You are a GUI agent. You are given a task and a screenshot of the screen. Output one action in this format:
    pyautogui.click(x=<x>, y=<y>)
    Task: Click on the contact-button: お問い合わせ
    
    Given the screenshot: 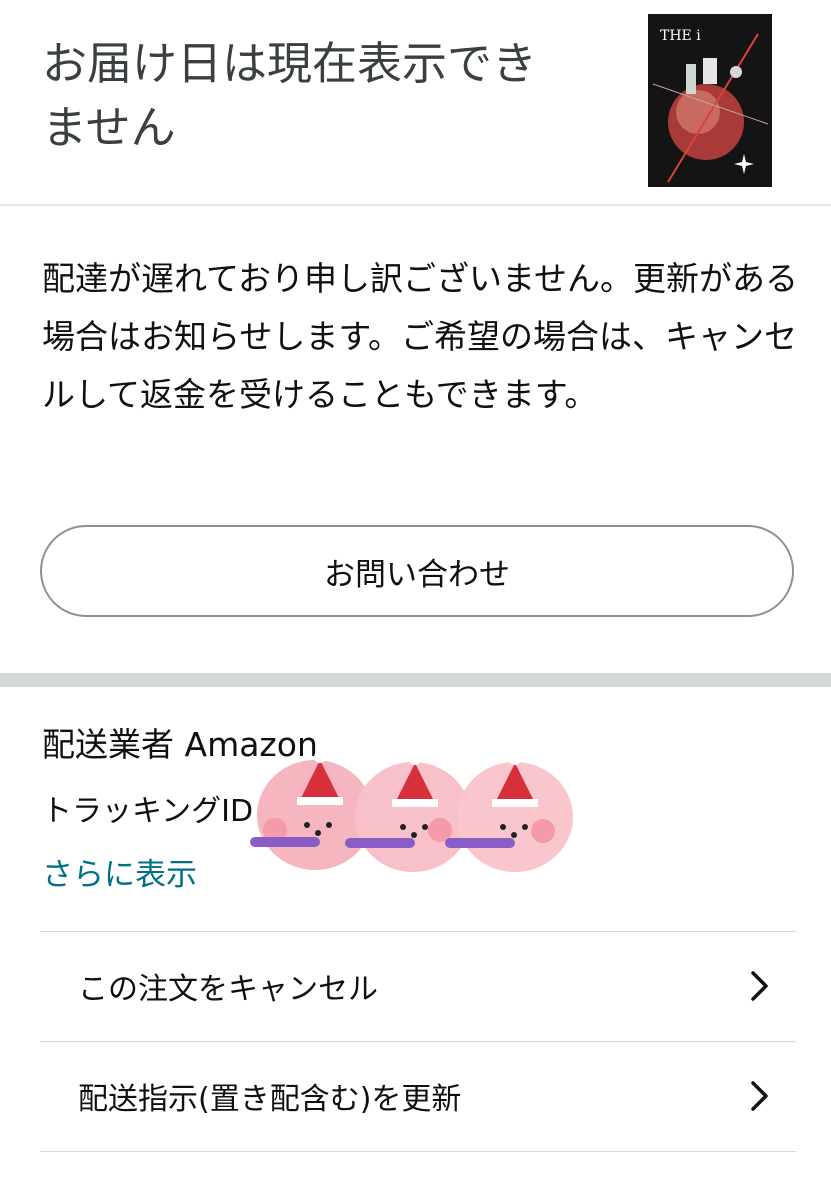 What is the action you would take?
    pyautogui.click(x=417, y=571)
    